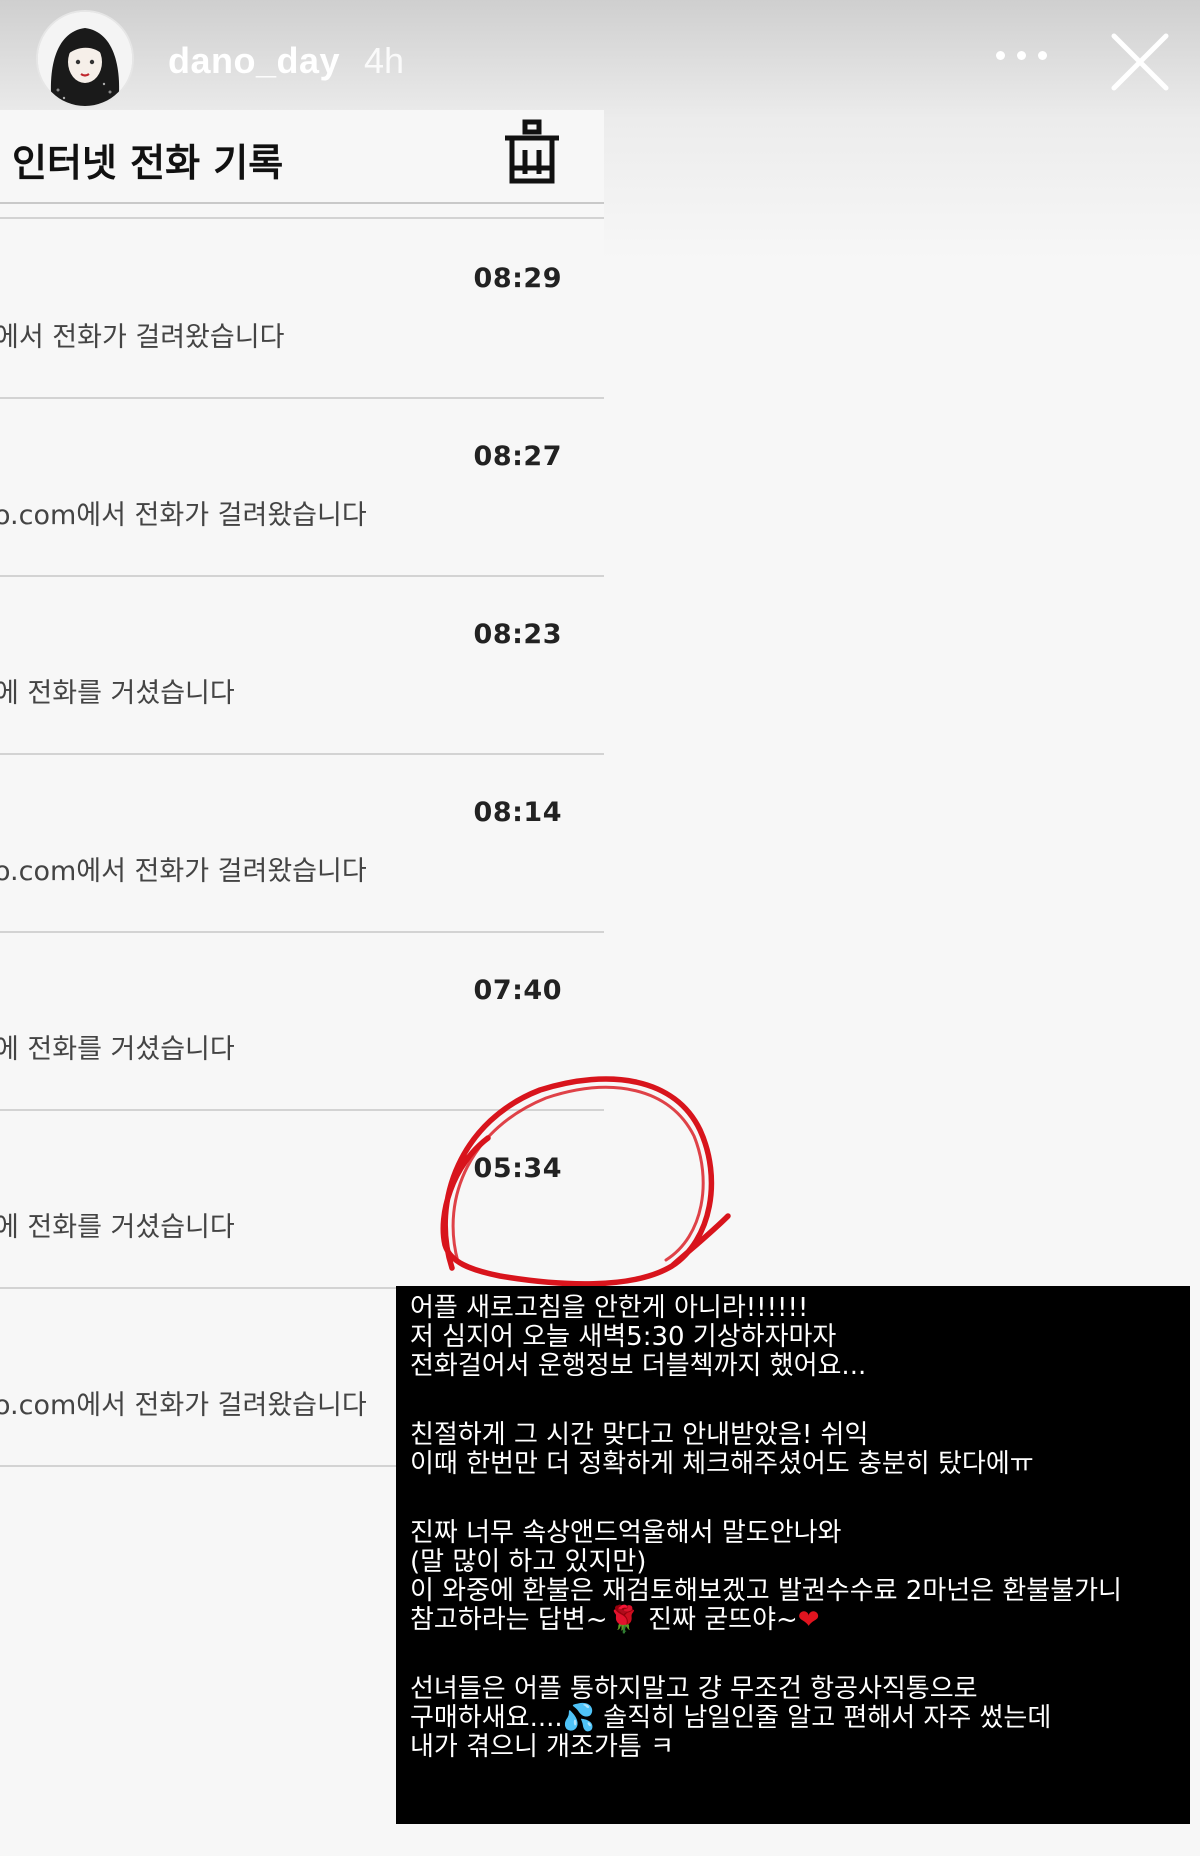 The width and height of the screenshot is (1200, 1856). Describe the element at coordinates (609, 1308) in the screenshot. I see `caption-line: 어플 새로고침을 안한게 아니라!!!!!!` at that location.